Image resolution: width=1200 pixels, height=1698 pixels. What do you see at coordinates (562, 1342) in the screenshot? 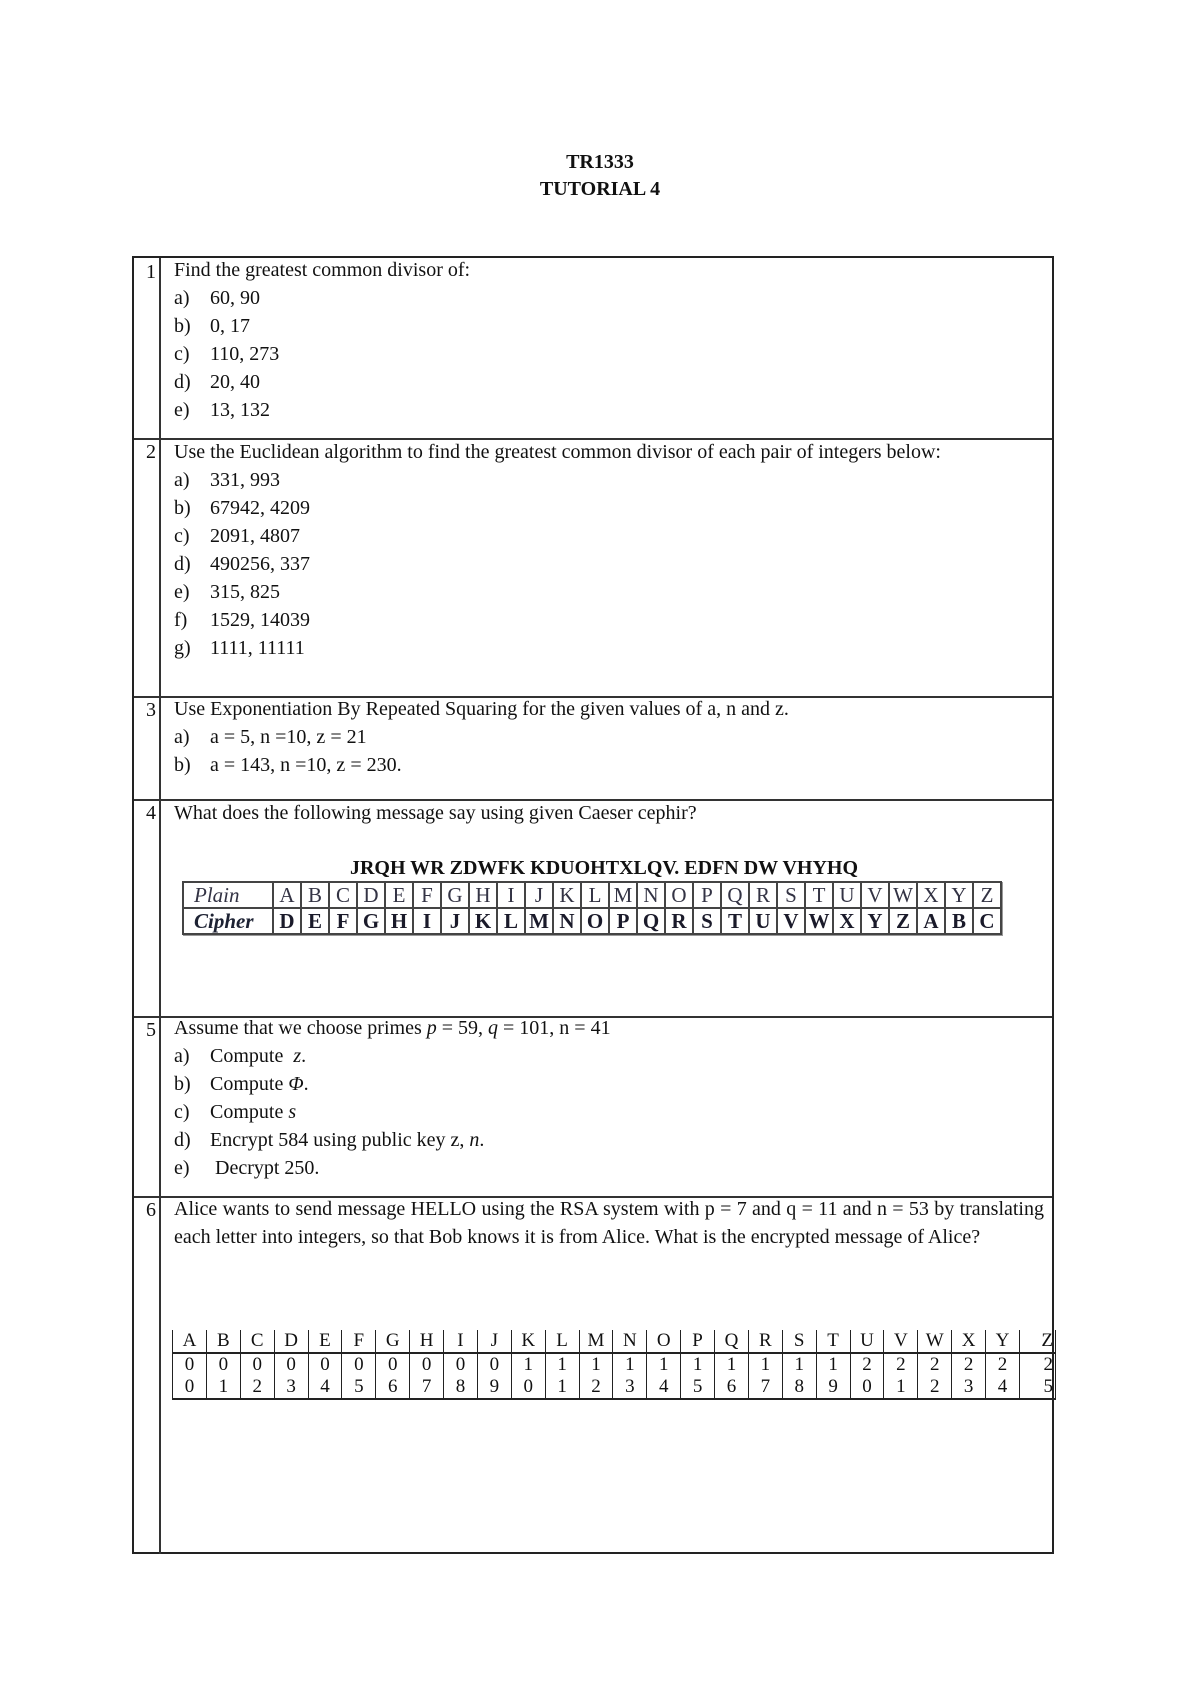
I see `letter-cell: L` at bounding box center [562, 1342].